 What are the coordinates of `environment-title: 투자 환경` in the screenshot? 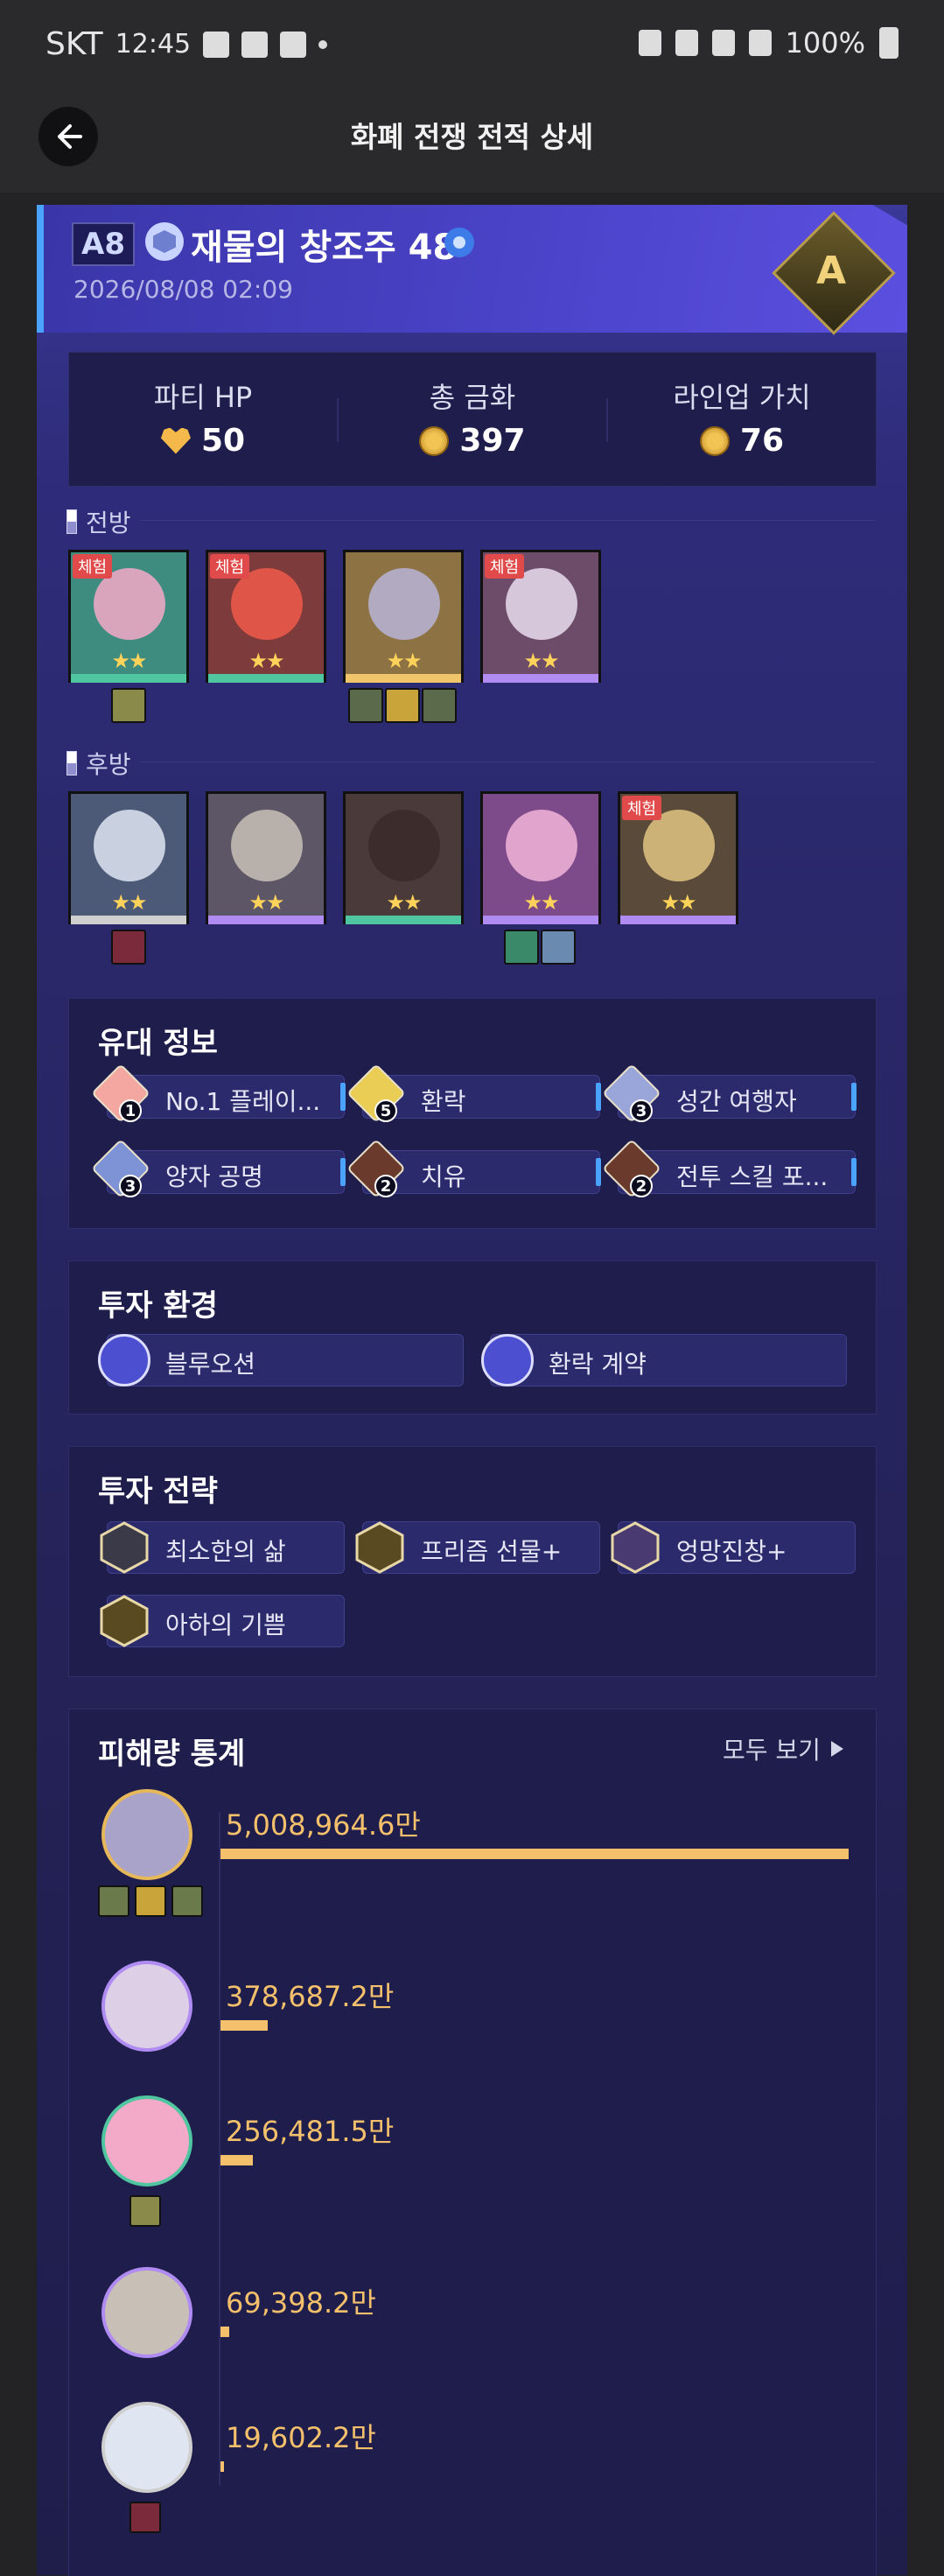 It's located at (158, 1305).